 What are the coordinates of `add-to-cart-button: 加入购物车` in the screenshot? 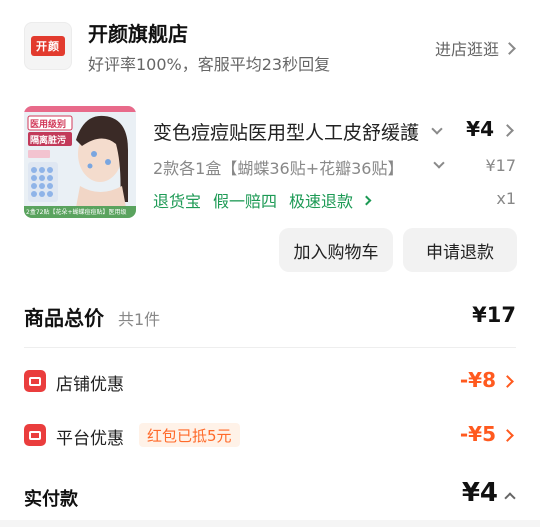 It's located at (336, 250).